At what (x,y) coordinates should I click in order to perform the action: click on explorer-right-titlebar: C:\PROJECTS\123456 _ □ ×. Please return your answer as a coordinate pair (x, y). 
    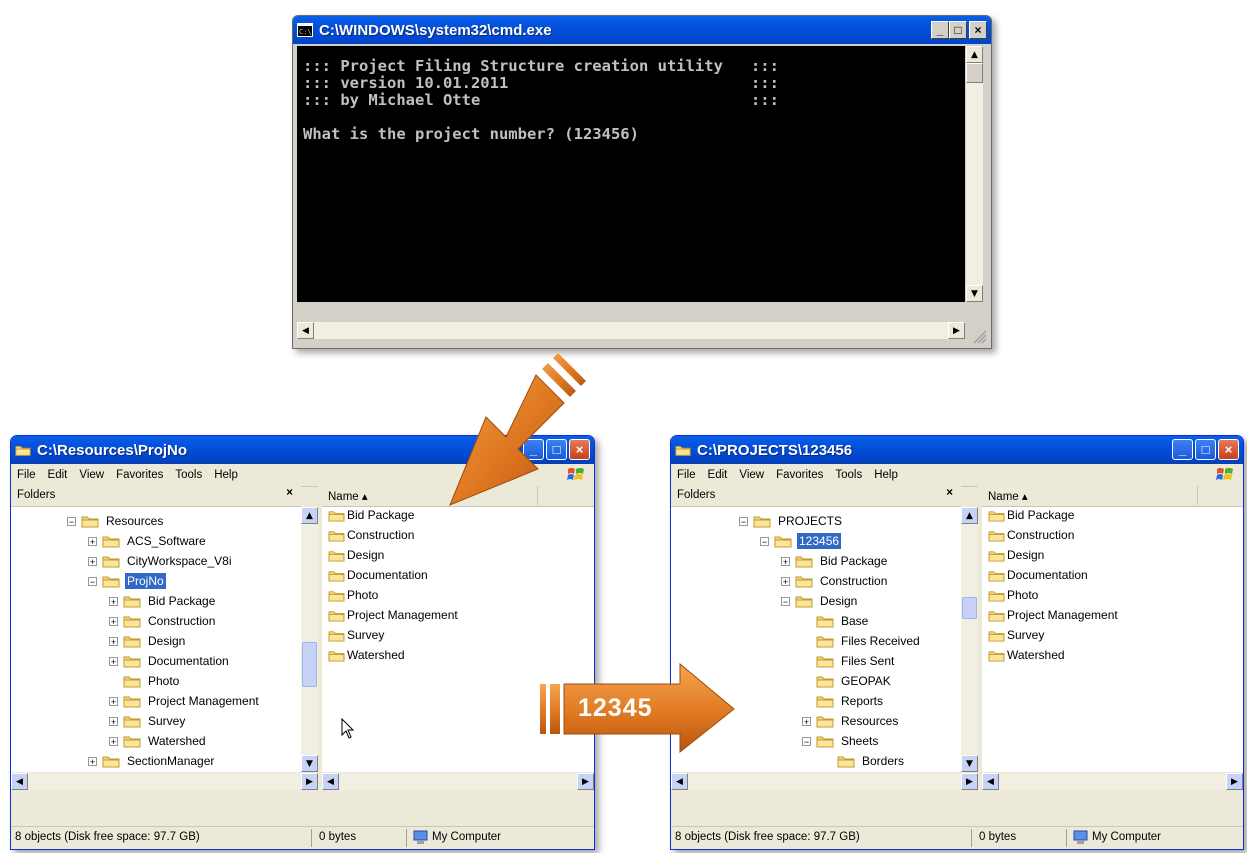
    Looking at the image, I should click on (957, 450).